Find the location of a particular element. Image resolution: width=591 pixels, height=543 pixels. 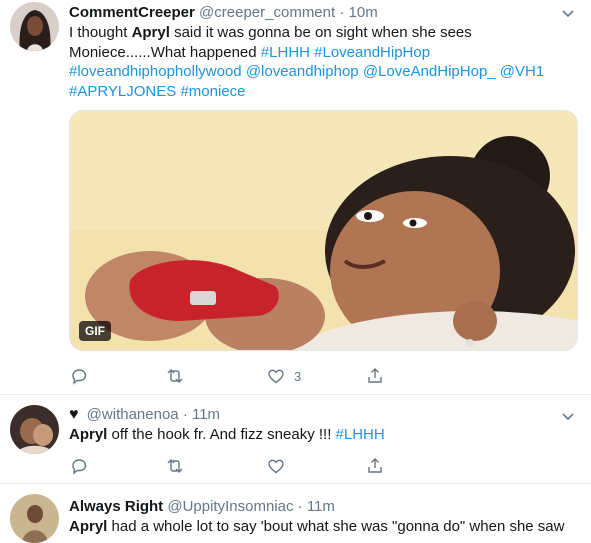

display-name: Always Right is located at coordinates (116, 506).